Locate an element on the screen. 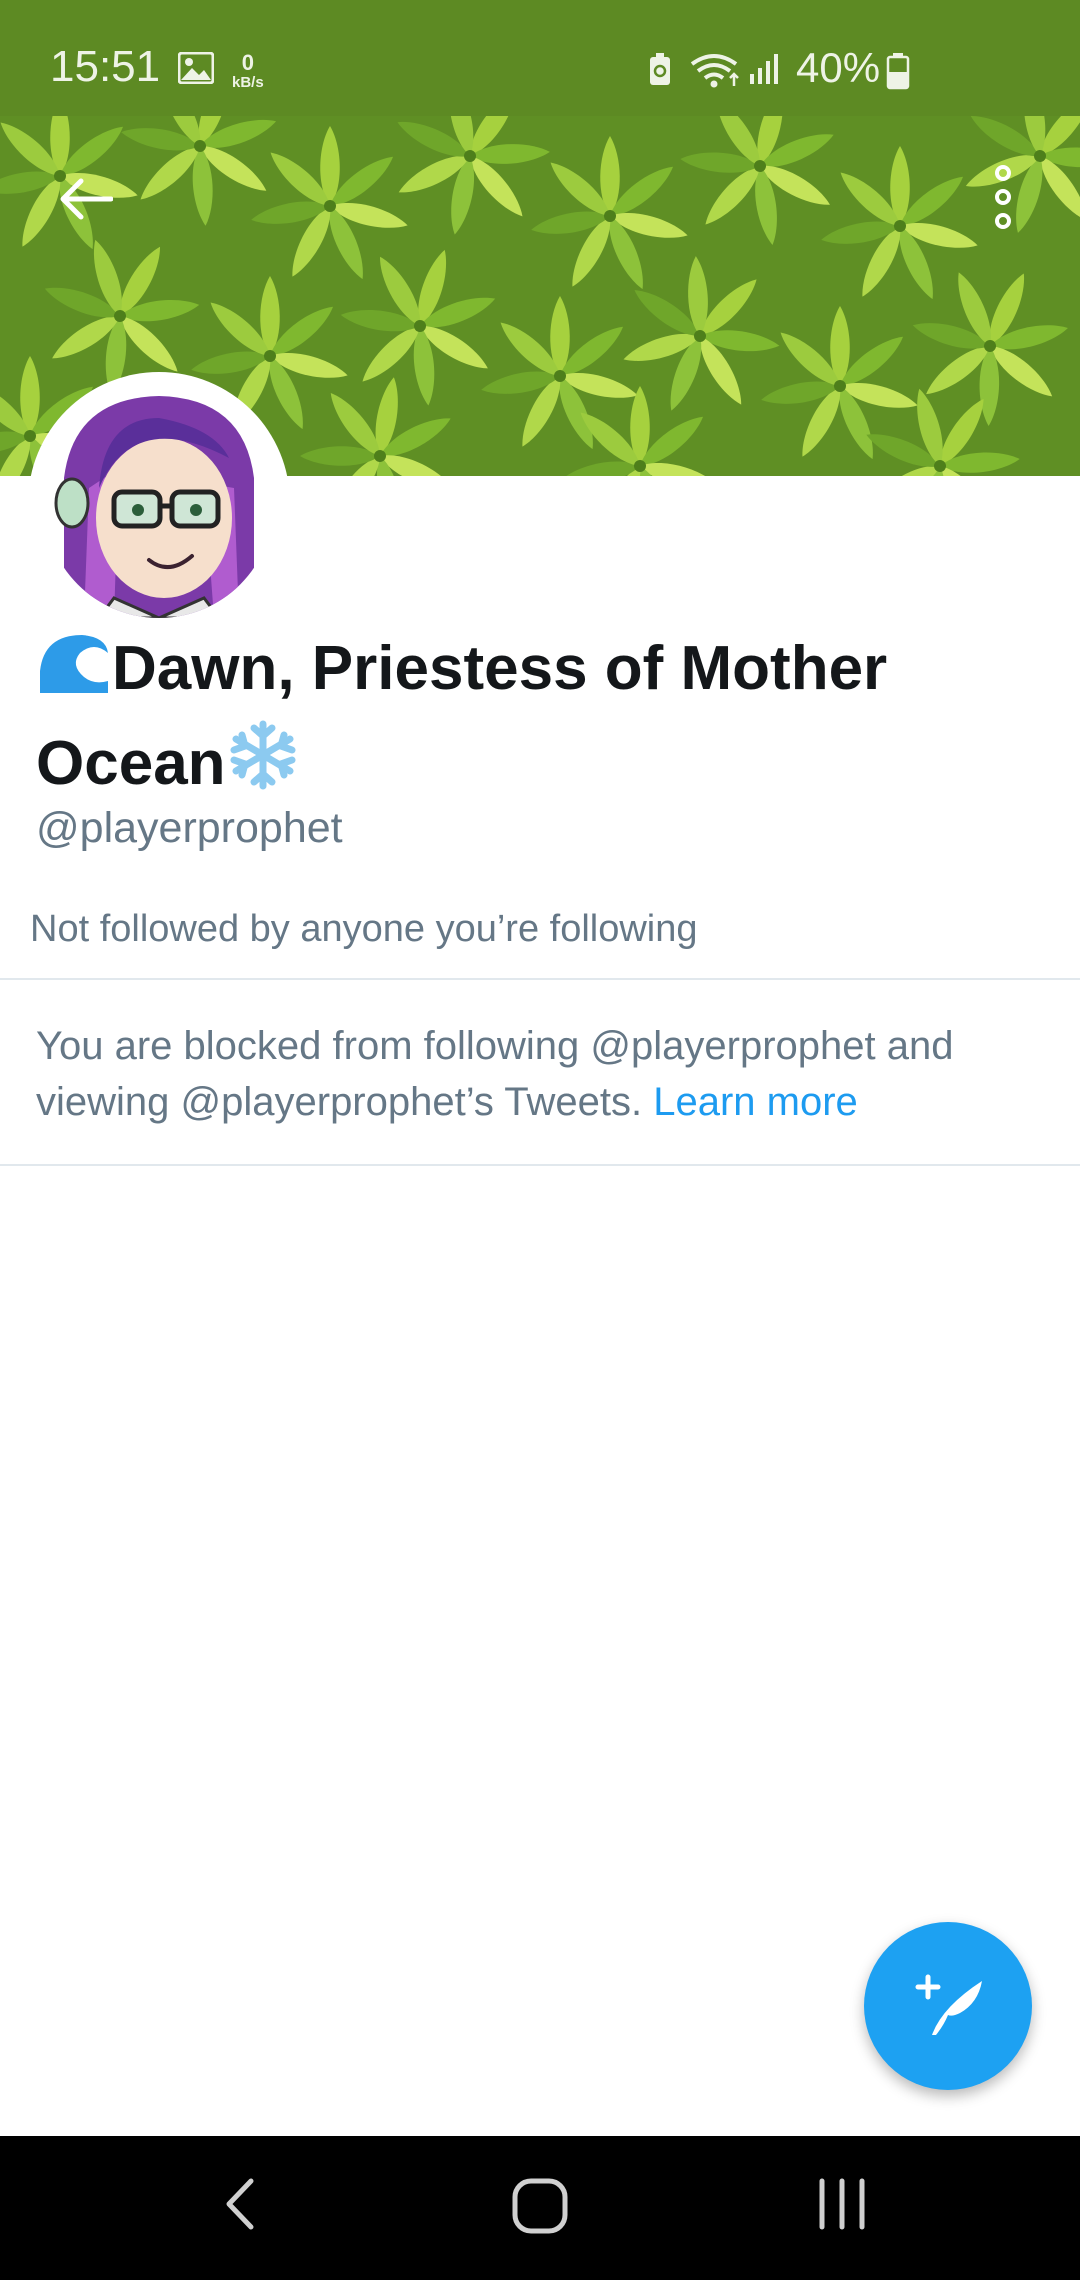 Image resolution: width=1080 pixels, height=2280 pixels. battery-percent: 40% is located at coordinates (838, 67).